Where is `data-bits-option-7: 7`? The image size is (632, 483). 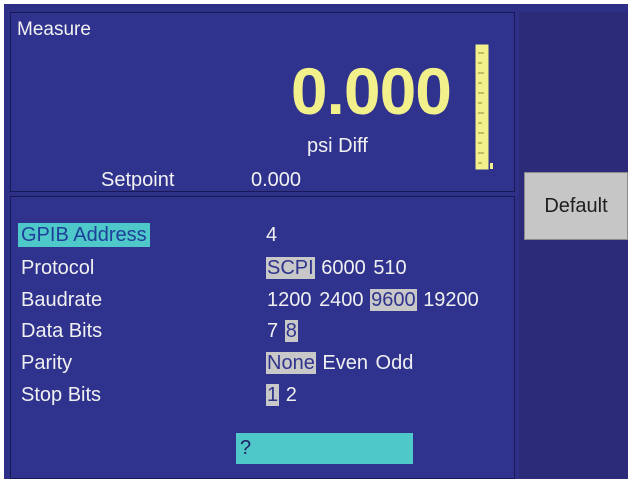
data-bits-option-7: 7 is located at coordinates (272, 331).